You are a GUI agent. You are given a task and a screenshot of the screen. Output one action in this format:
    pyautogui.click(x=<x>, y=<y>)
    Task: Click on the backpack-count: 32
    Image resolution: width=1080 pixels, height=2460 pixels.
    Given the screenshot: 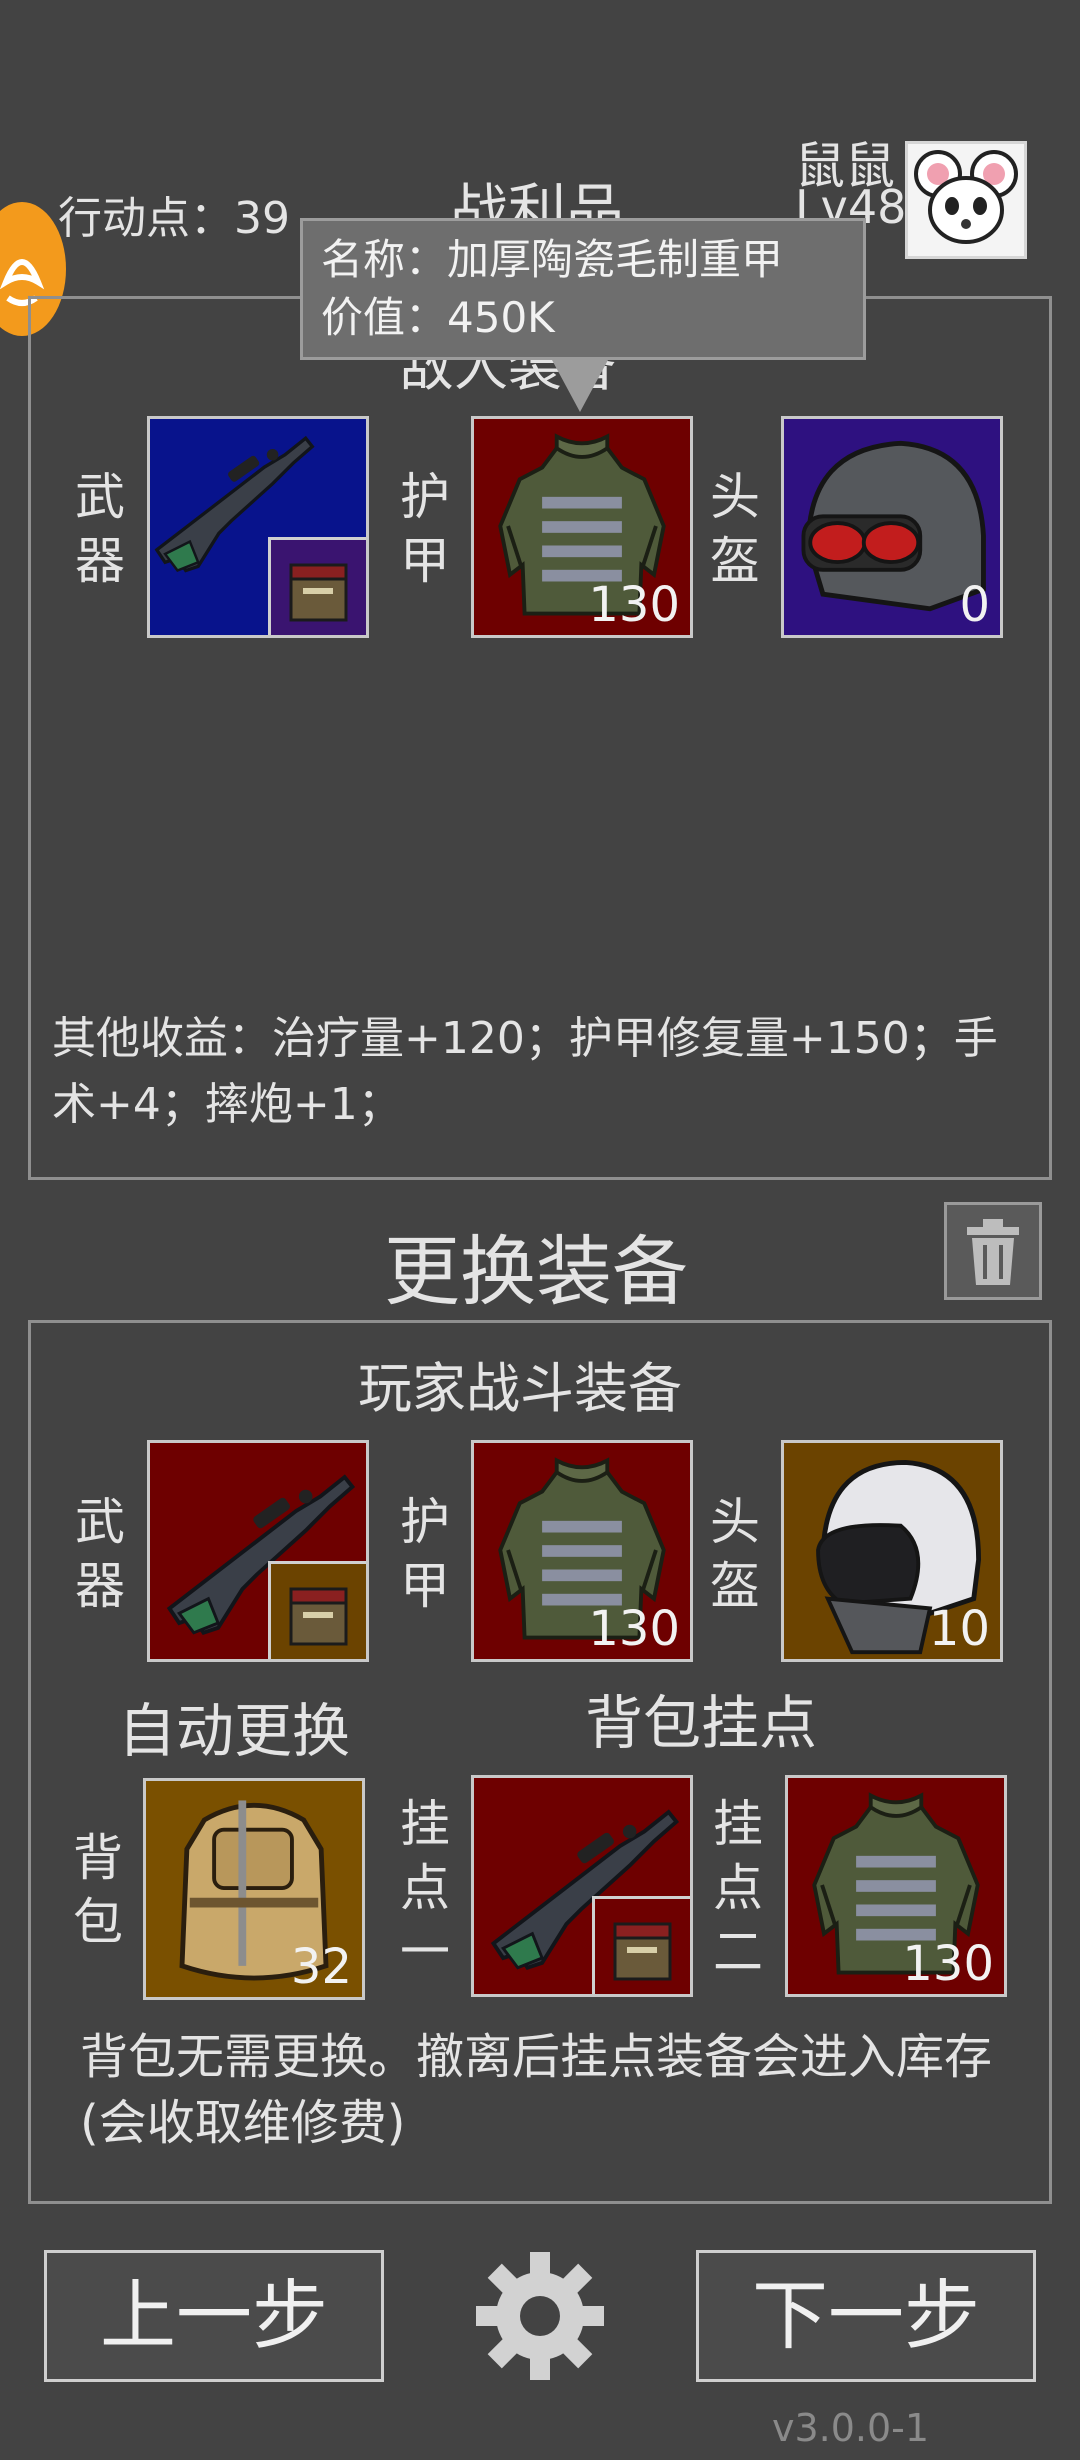 What is the action you would take?
    pyautogui.click(x=321, y=1967)
    